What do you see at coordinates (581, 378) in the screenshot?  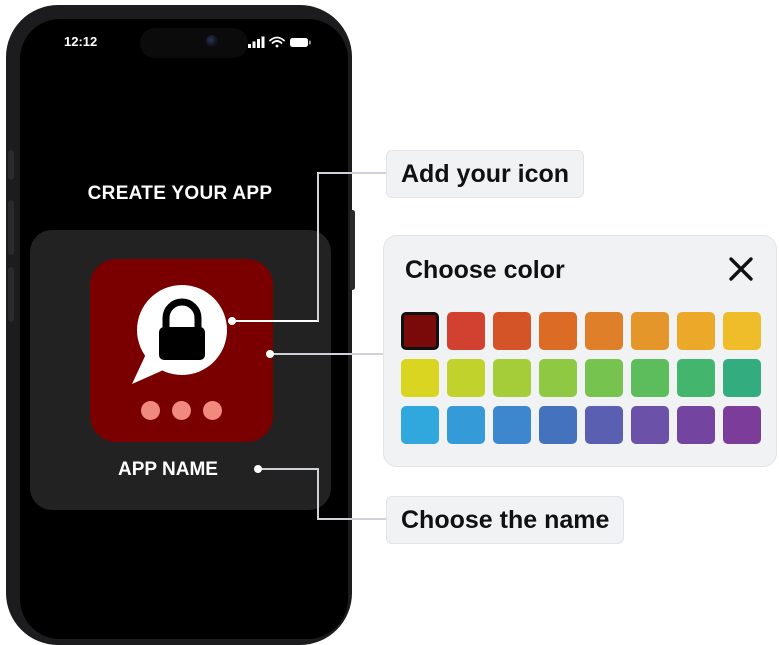 I see `color-swatch-grid` at bounding box center [581, 378].